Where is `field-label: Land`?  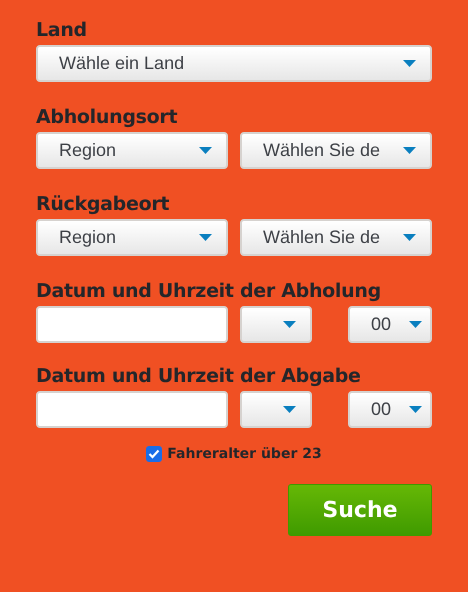 field-label: Land is located at coordinates (62, 30).